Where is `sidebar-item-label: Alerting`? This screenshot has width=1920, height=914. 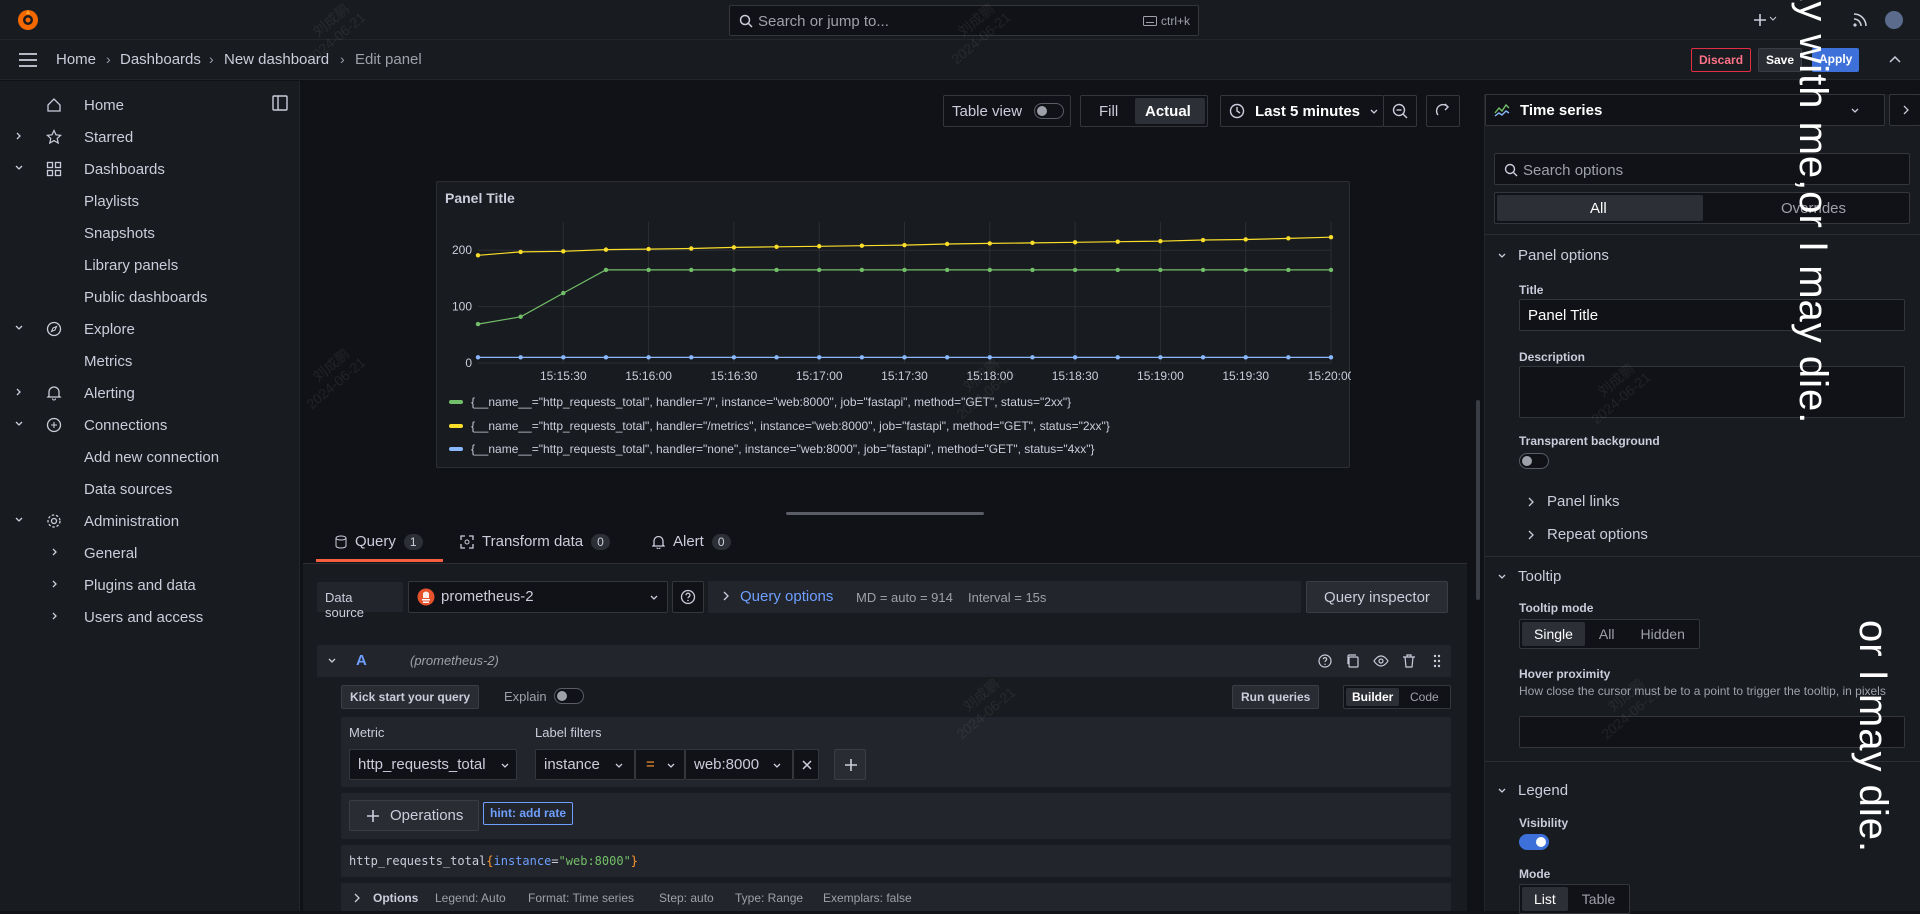 sidebar-item-label: Alerting is located at coordinates (109, 393).